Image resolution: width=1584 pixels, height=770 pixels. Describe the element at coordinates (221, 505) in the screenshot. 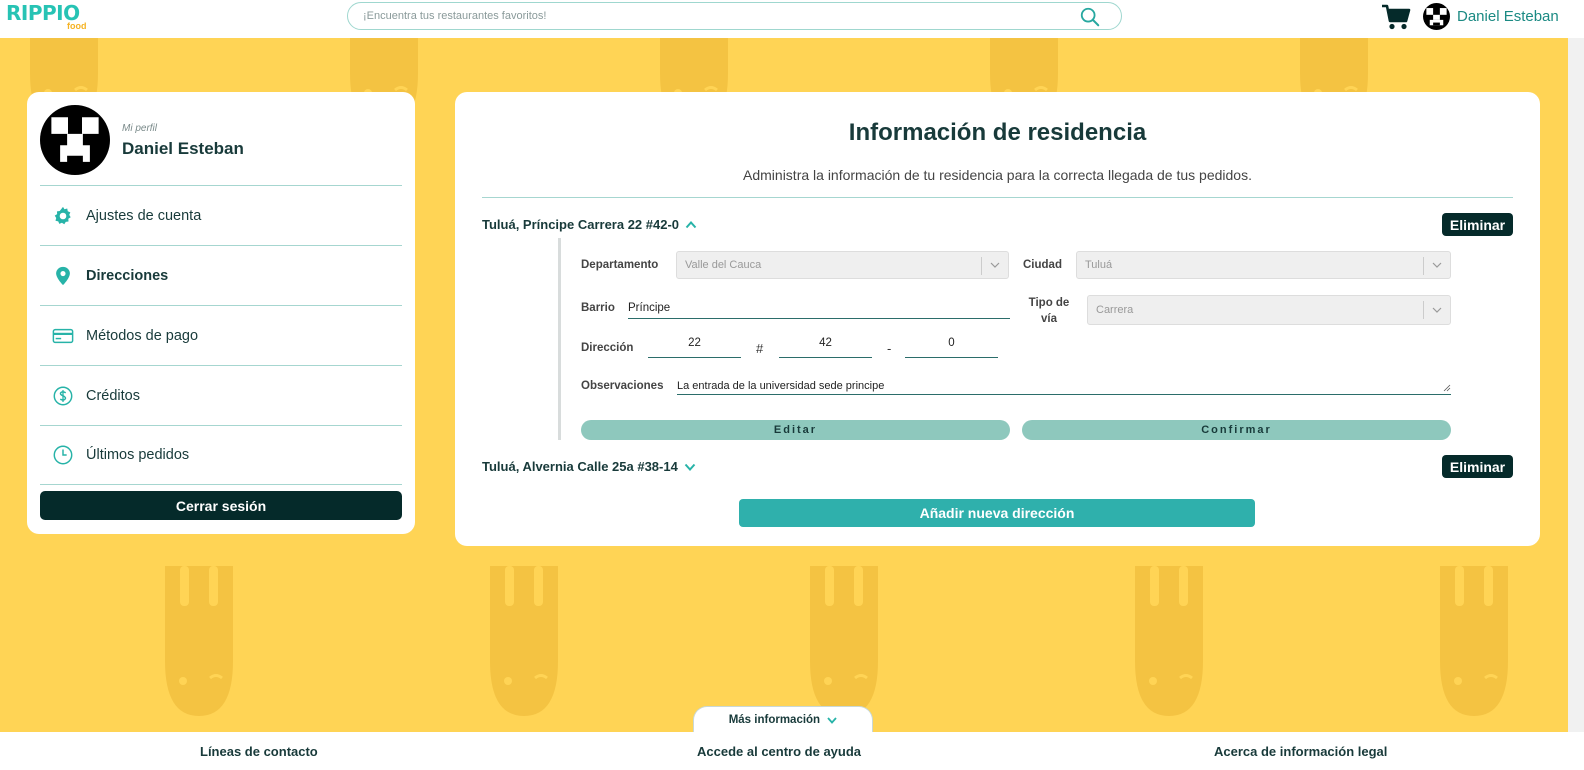

I see `logout-button: Cerrar sesión` at that location.